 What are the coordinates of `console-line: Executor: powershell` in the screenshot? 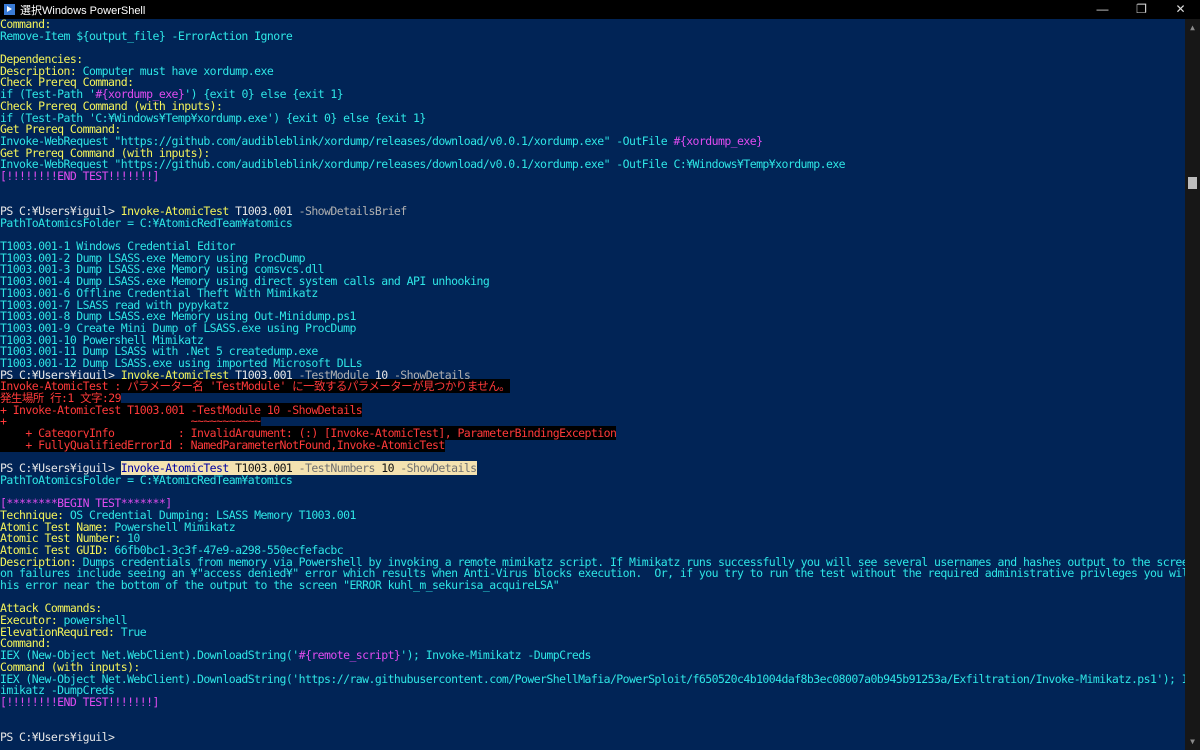 It's located at (592, 620).